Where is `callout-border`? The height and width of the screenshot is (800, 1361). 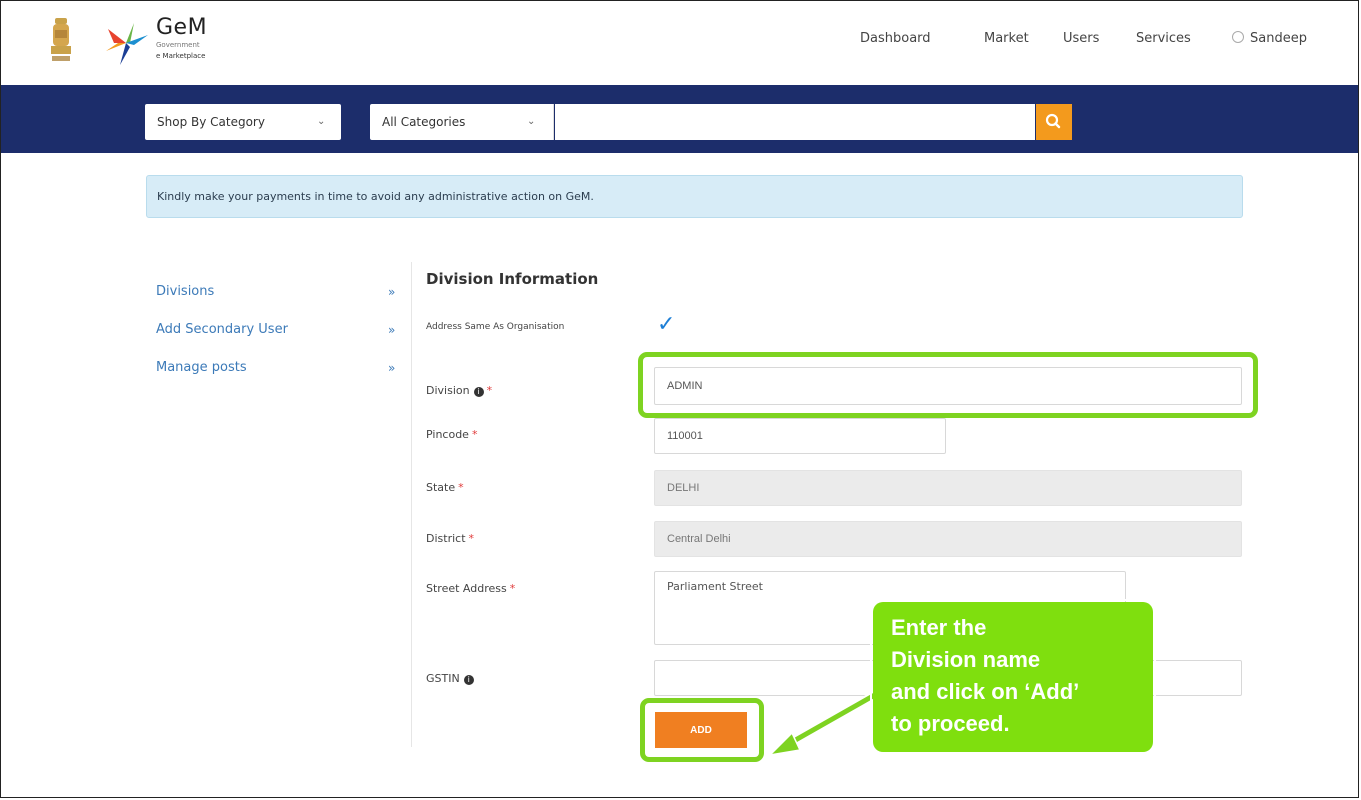 callout-border is located at coordinates (1013, 677).